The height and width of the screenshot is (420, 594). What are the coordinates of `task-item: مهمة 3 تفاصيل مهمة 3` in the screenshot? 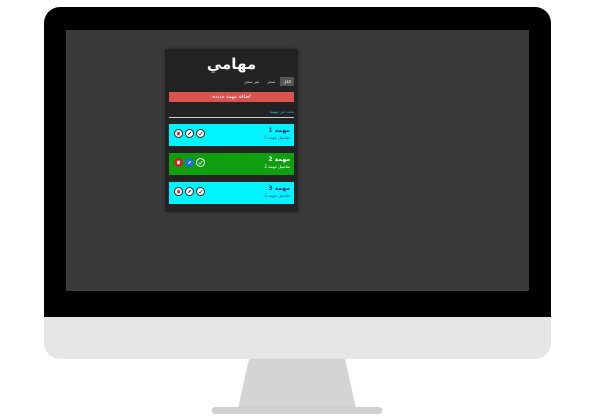 It's located at (231, 193).